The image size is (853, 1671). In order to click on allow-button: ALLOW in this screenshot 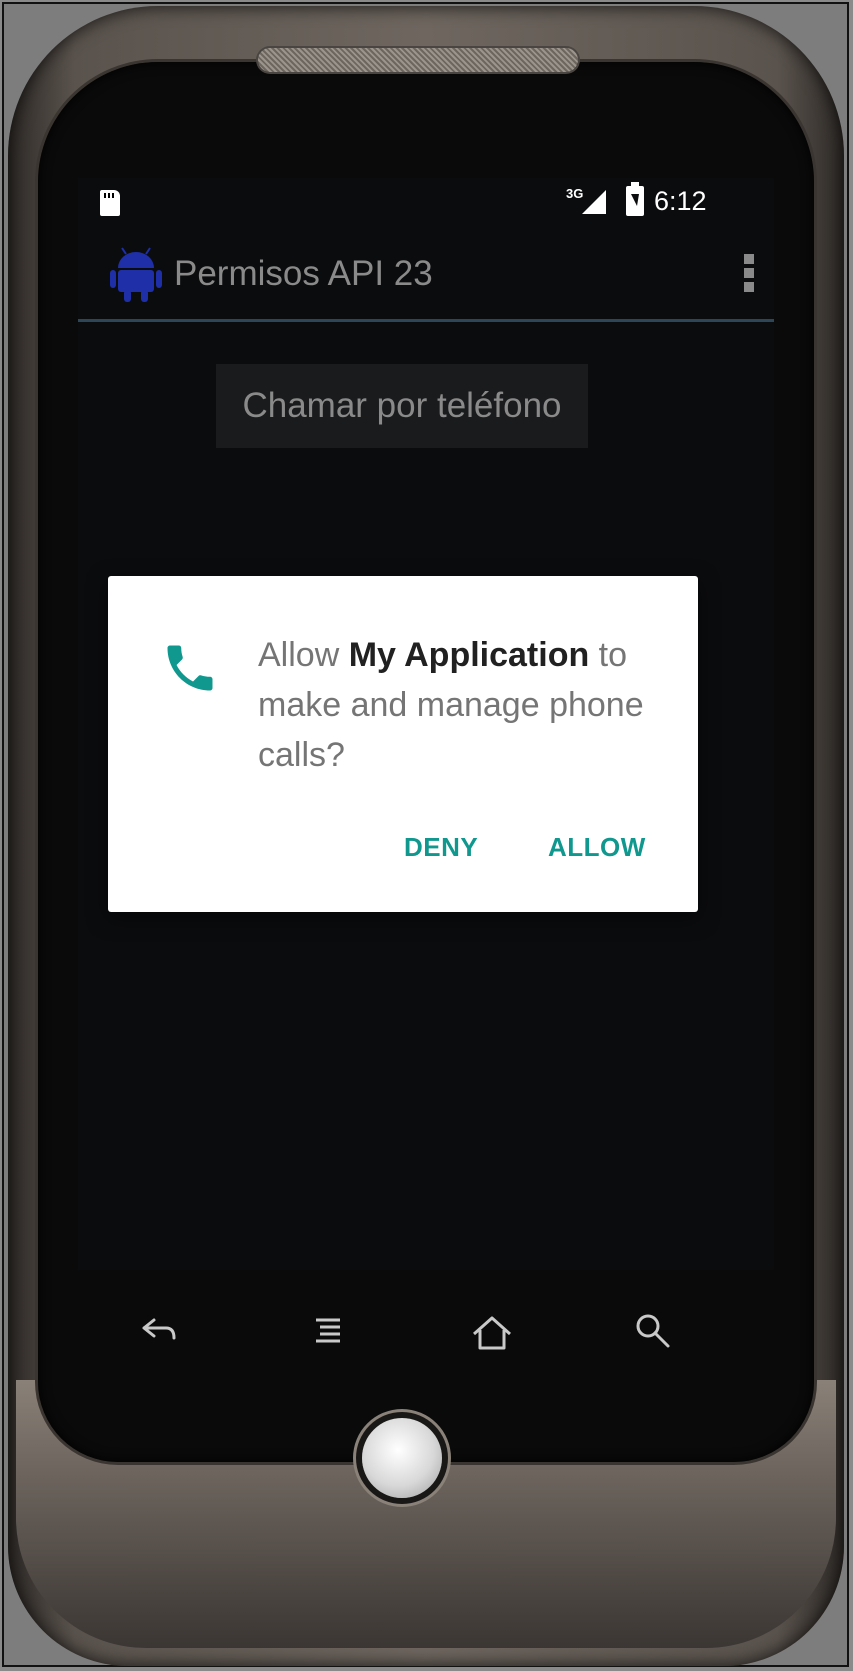, I will do `click(597, 847)`.